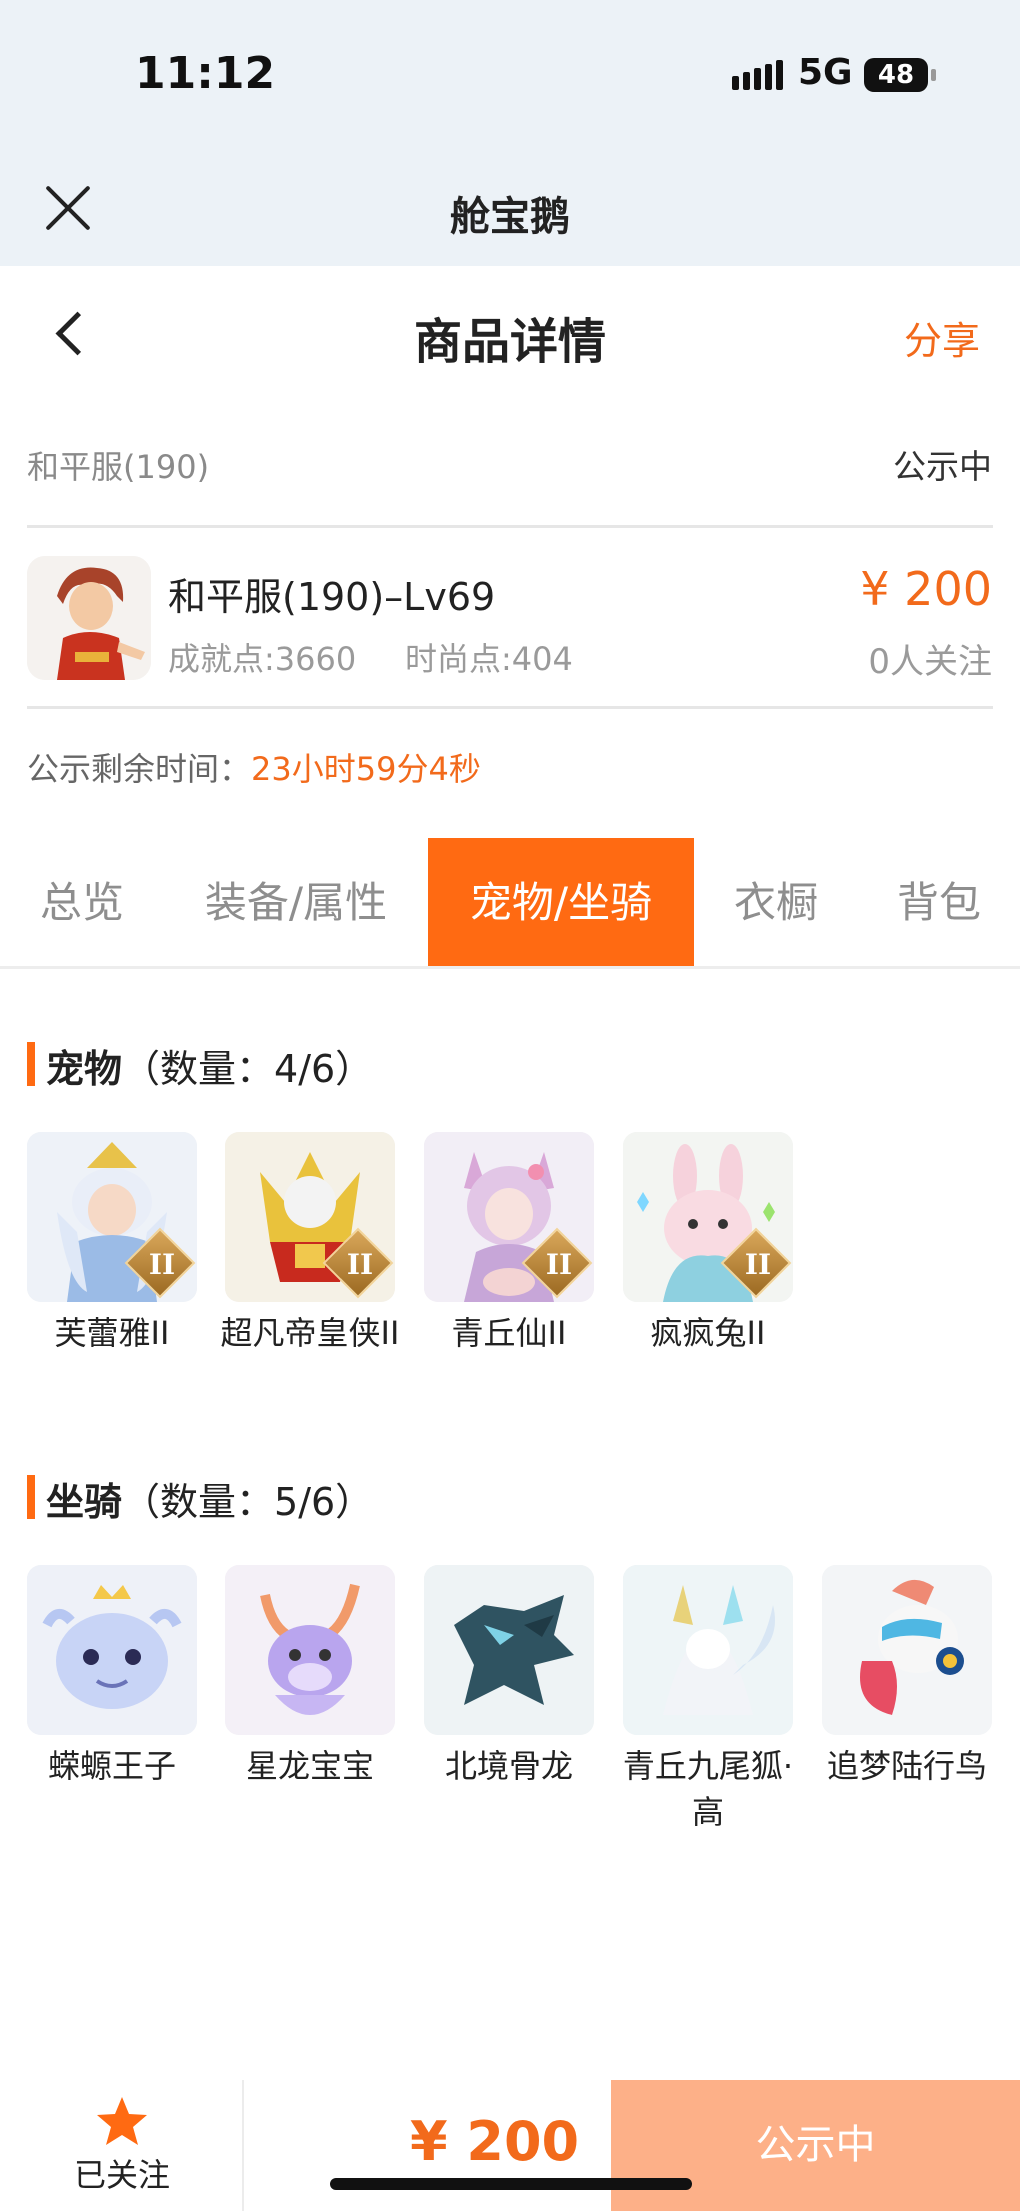 The image size is (1020, 2211). I want to click on achievement-points: 成就点:3660, so click(262, 659).